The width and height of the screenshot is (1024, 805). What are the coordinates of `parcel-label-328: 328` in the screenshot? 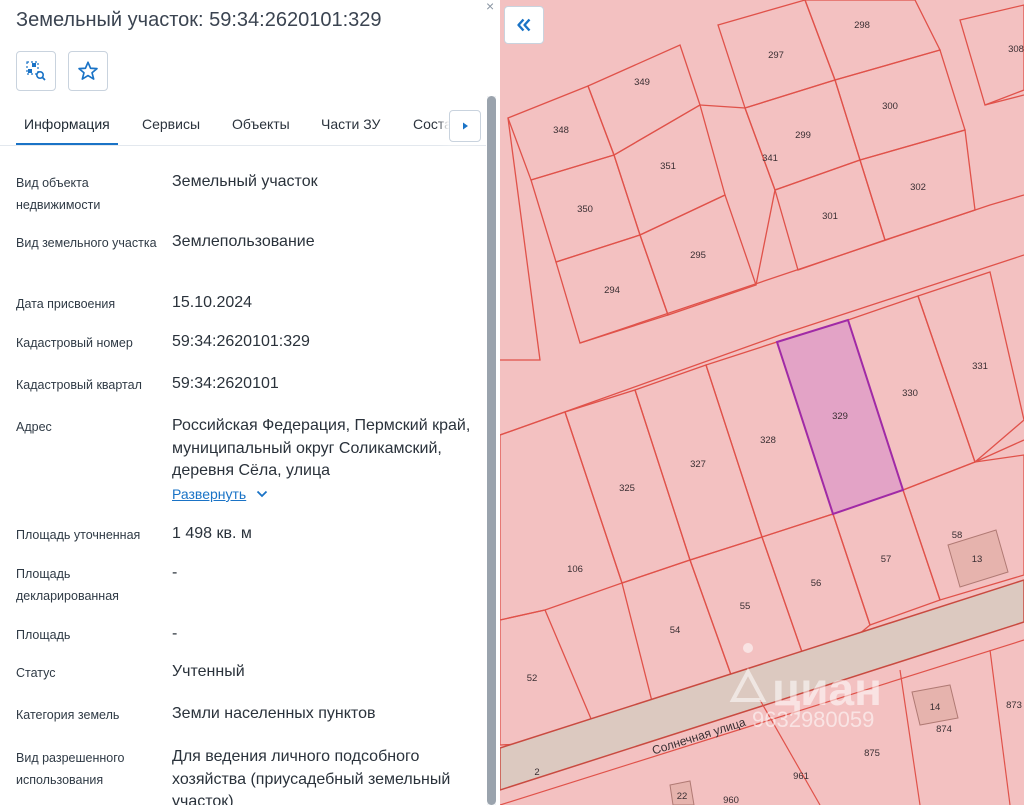 It's located at (768, 440).